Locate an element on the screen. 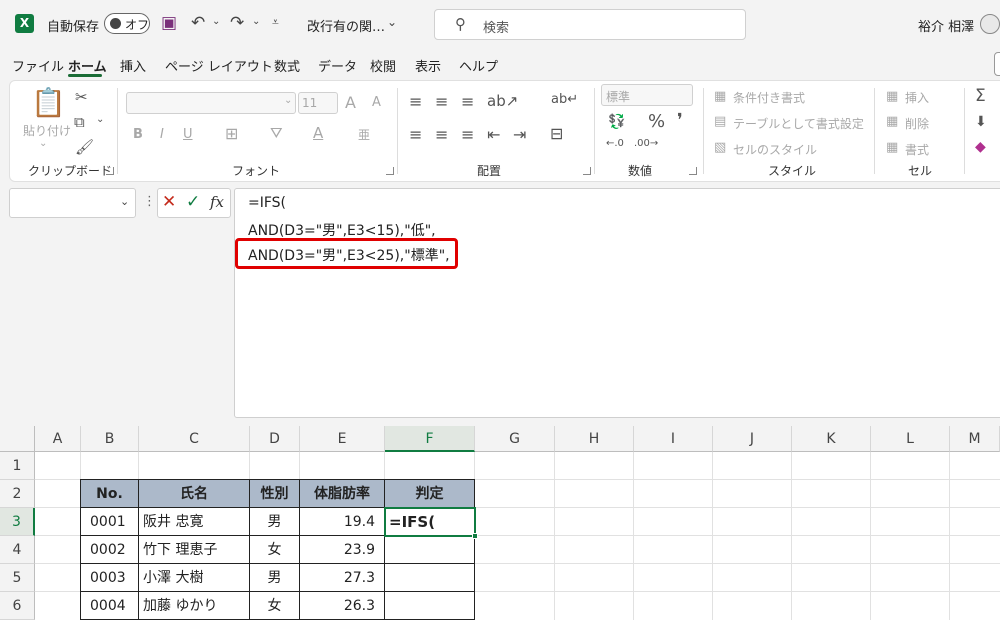  fill-color-icon: ⛛ is located at coordinates (276, 133).